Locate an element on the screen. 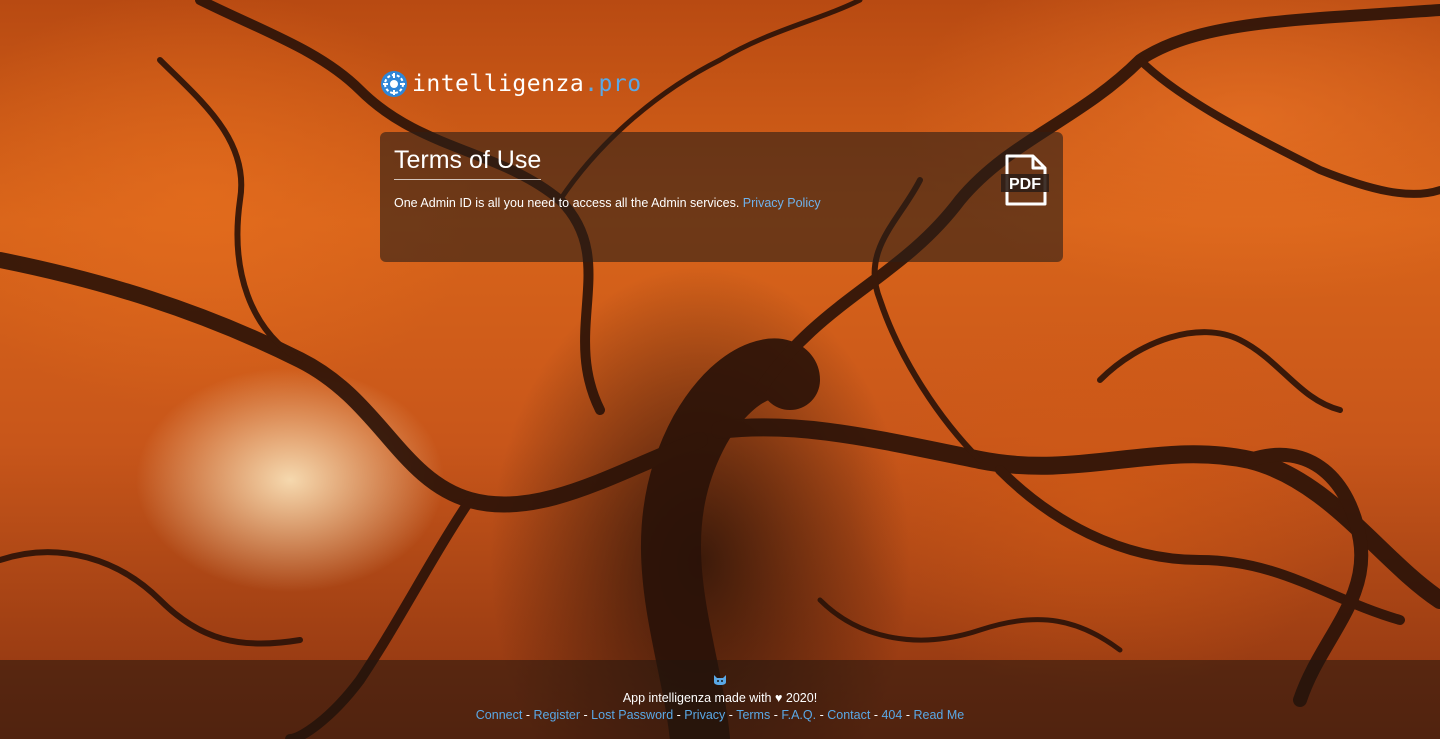 The width and height of the screenshot is (1440, 739). footer-link-contact: Contact is located at coordinates (848, 715).